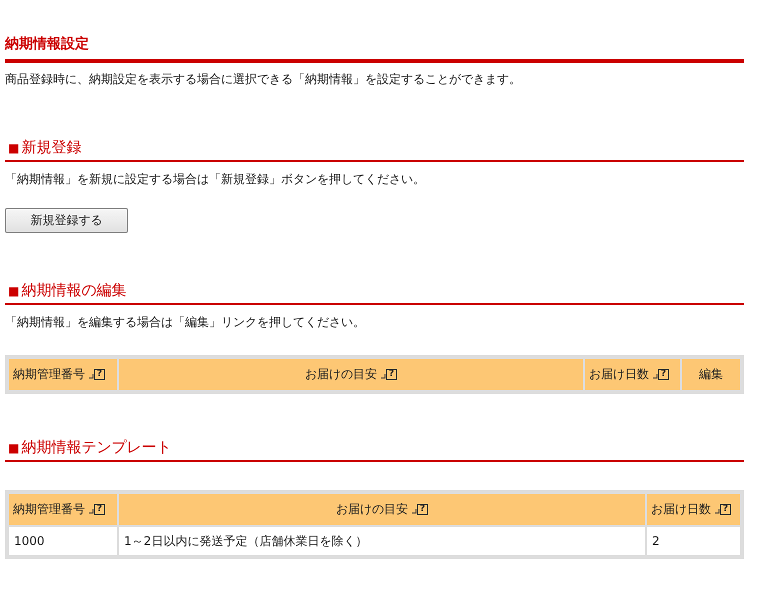  Describe the element at coordinates (215, 179) in the screenshot. I see `section-description: 「納期情報」を新規に設定する場合は「新規登録」ボタンを押してください。` at that location.